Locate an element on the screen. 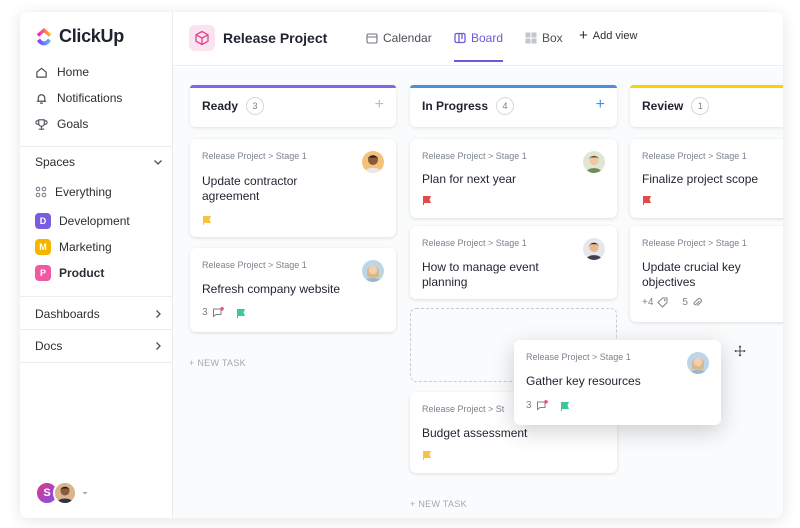  column-header-ready: Ready 3 + is located at coordinates (293, 106).